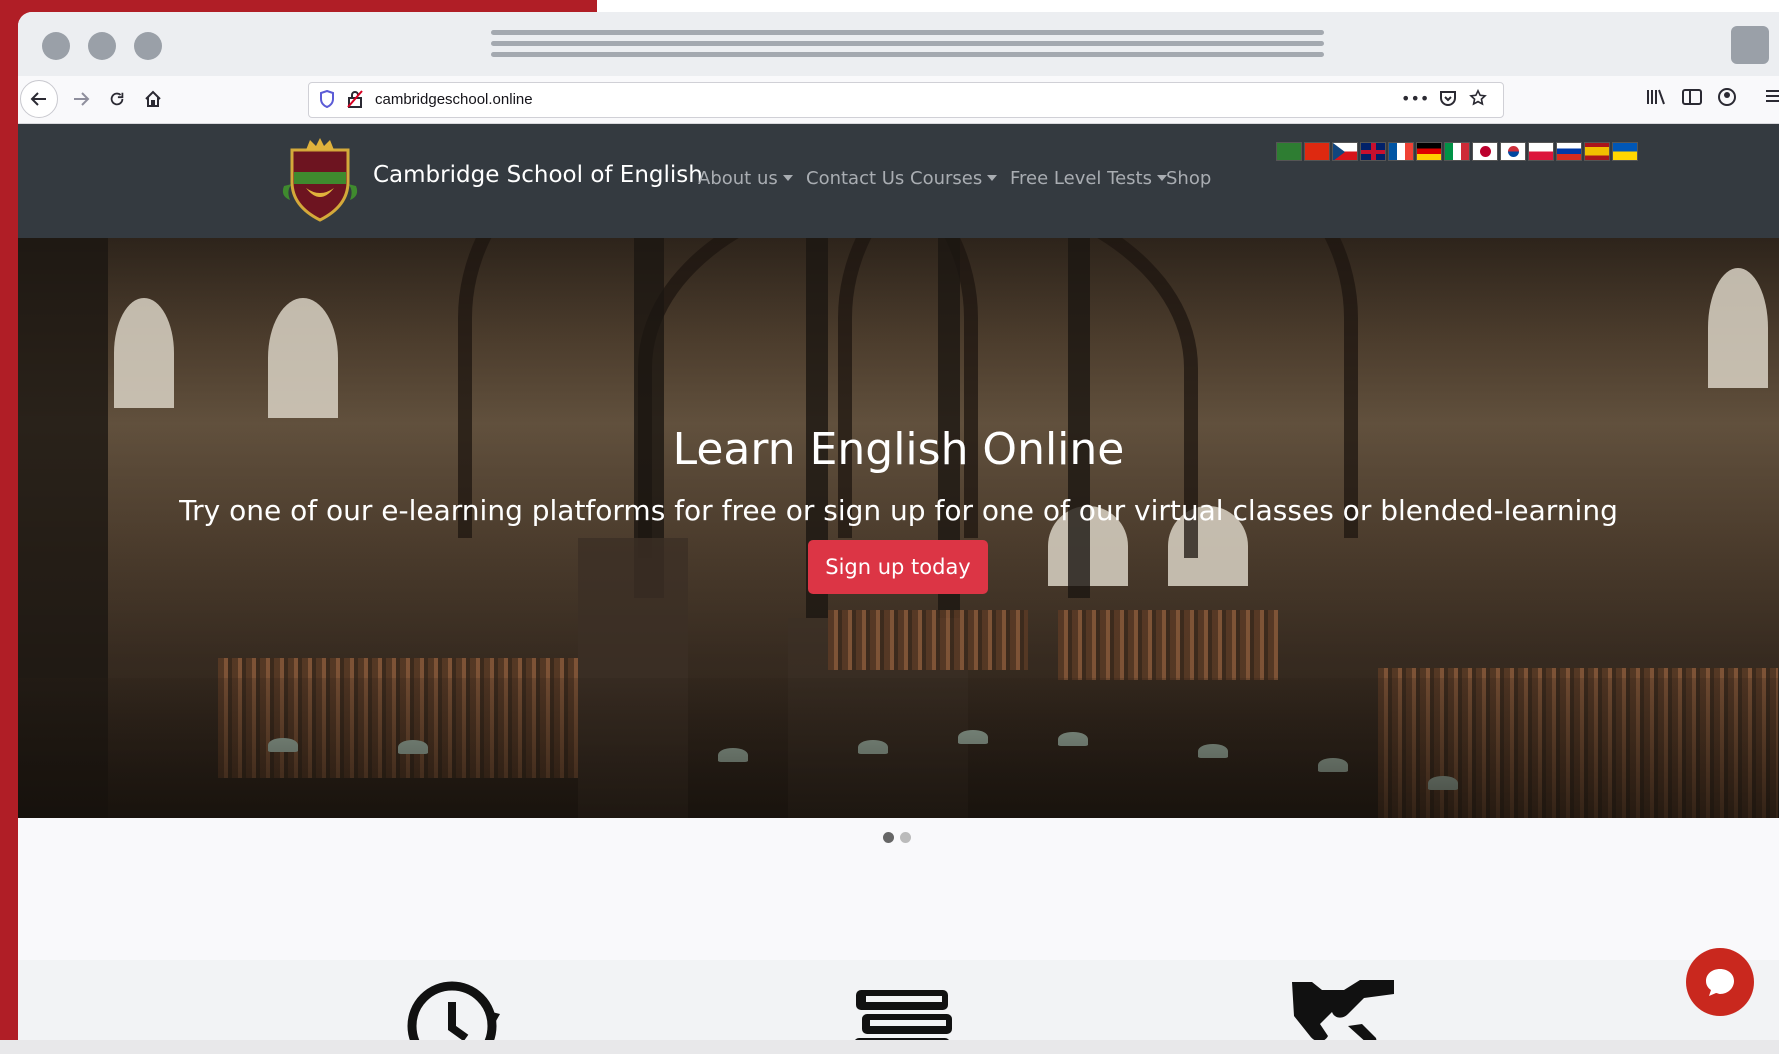 The image size is (1779, 1054). I want to click on flag-german-icon, so click(1429, 151).